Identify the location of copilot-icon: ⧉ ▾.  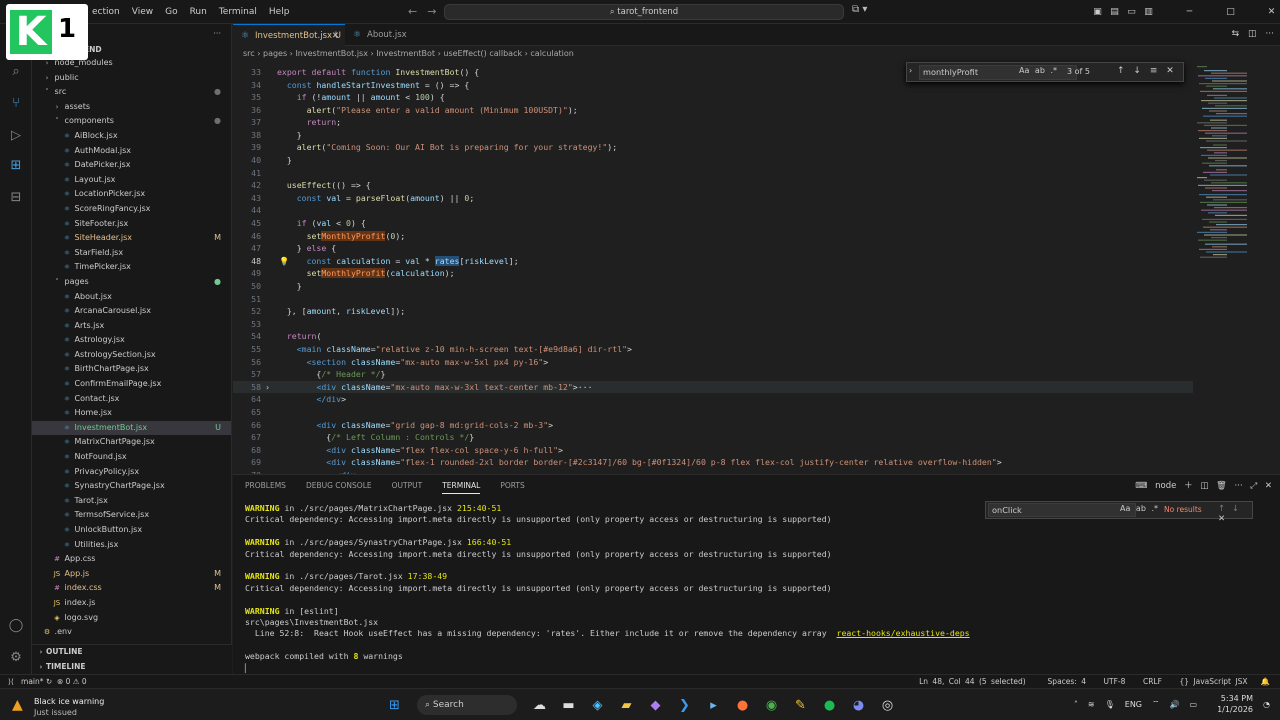
(859, 9).